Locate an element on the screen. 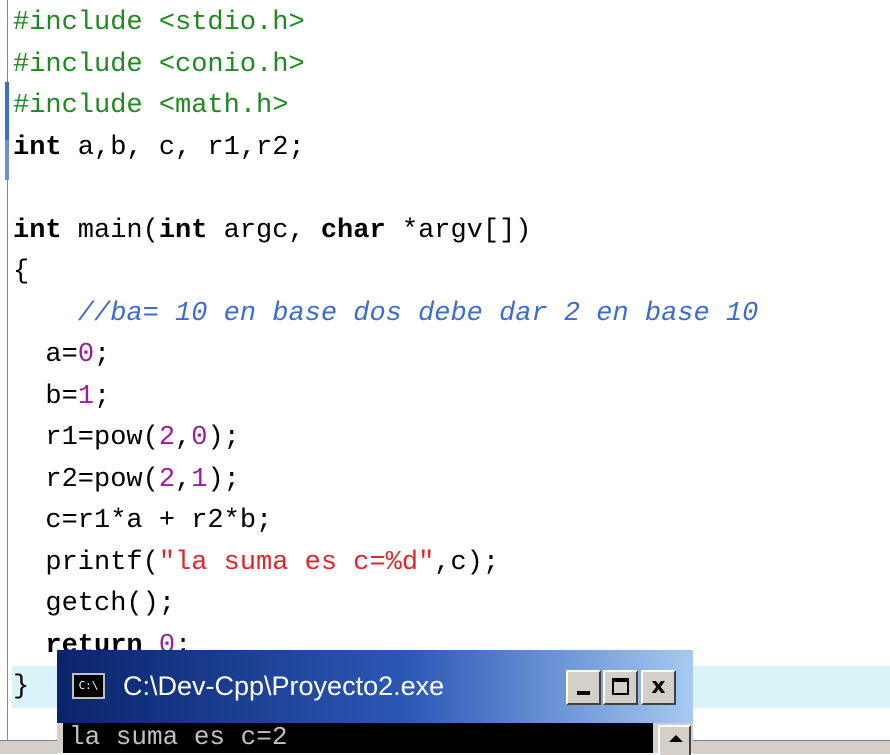 The width and height of the screenshot is (890, 755). code-line: r2=pow(2,1); is located at coordinates (126, 480).